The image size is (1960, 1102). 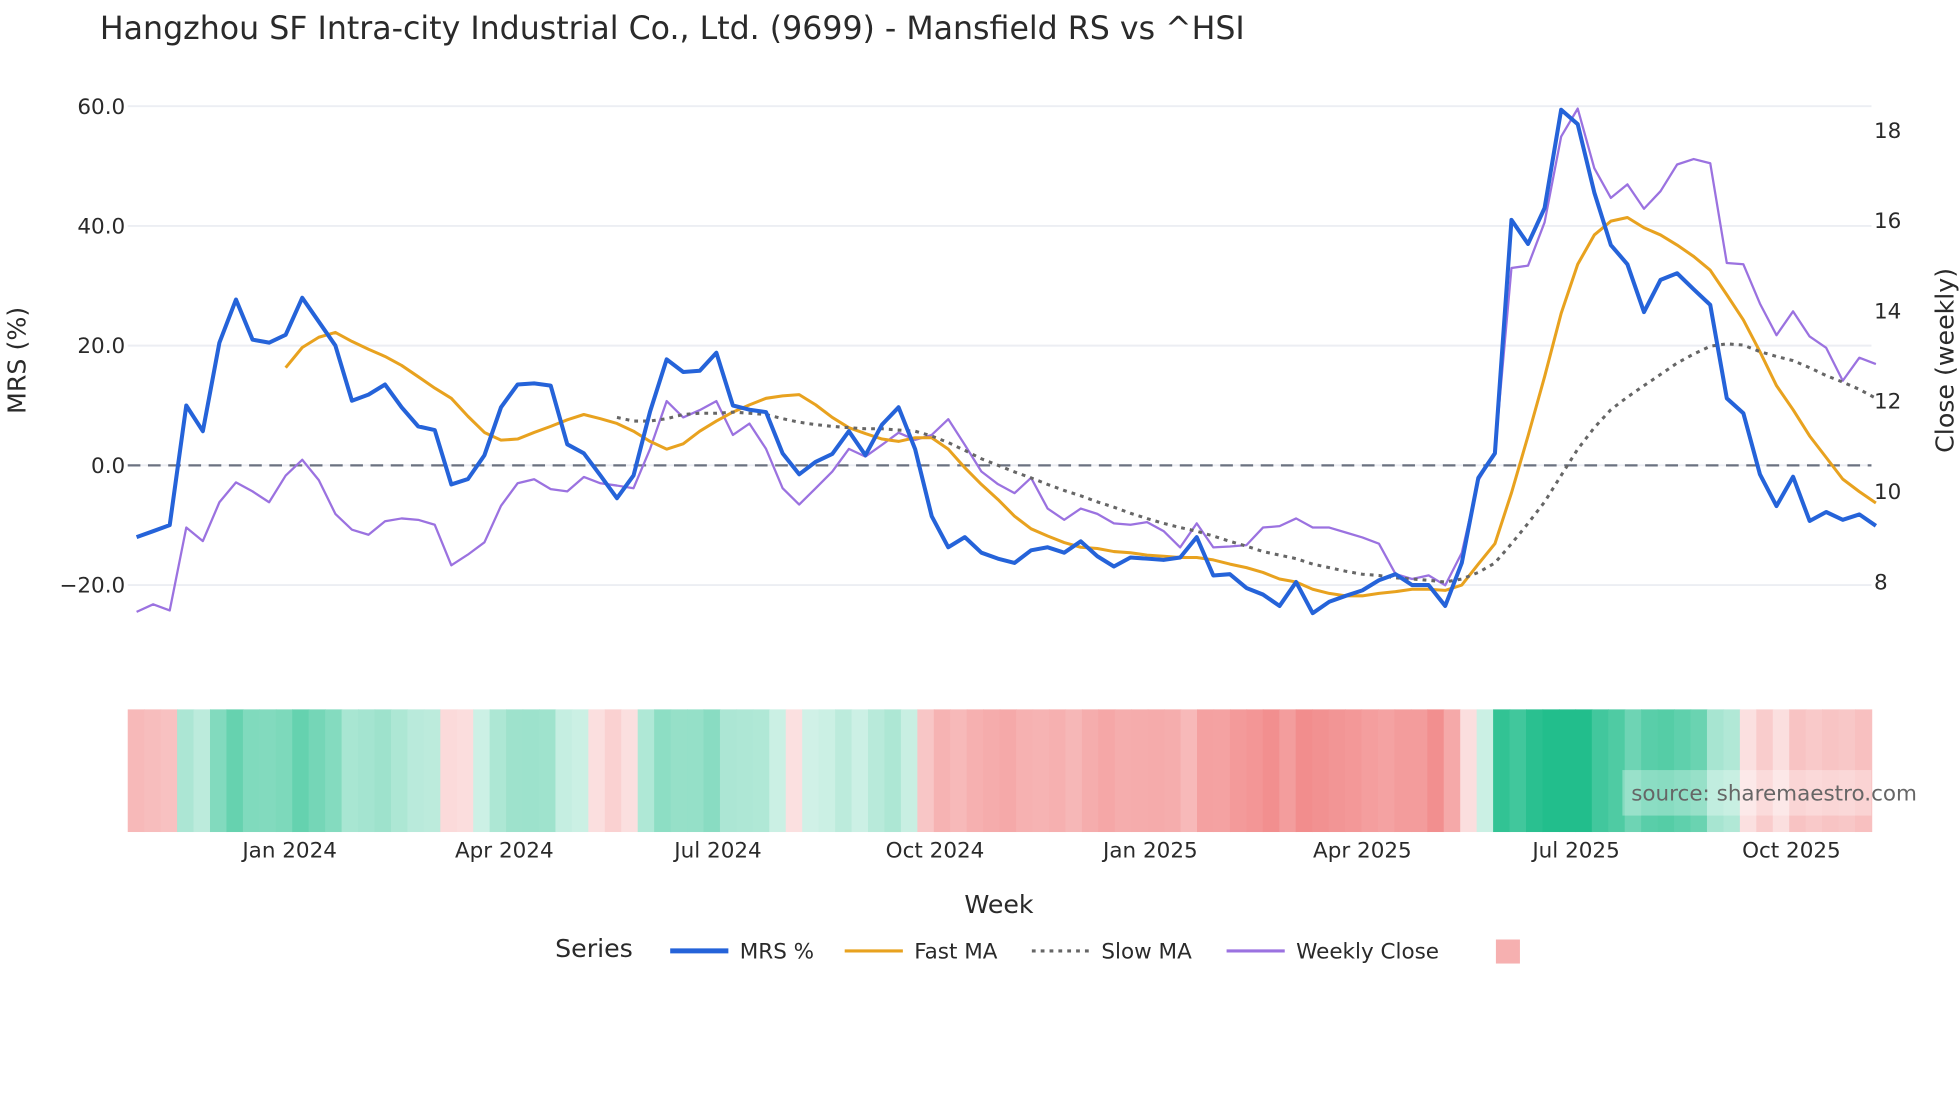 What do you see at coordinates (504, 850) in the screenshot?
I see `x-tick-label: Apr 2024` at bounding box center [504, 850].